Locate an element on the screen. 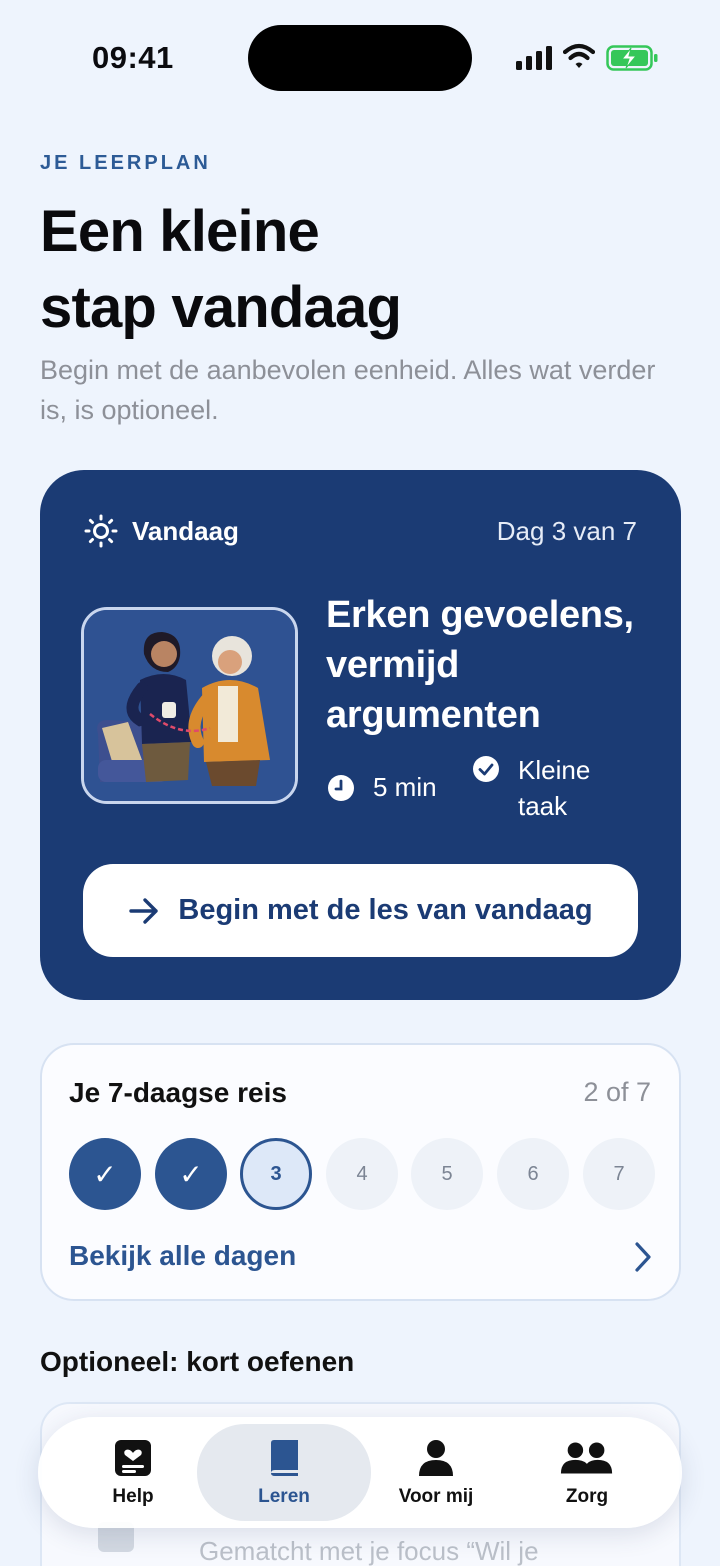  dynamic-island is located at coordinates (360, 58).